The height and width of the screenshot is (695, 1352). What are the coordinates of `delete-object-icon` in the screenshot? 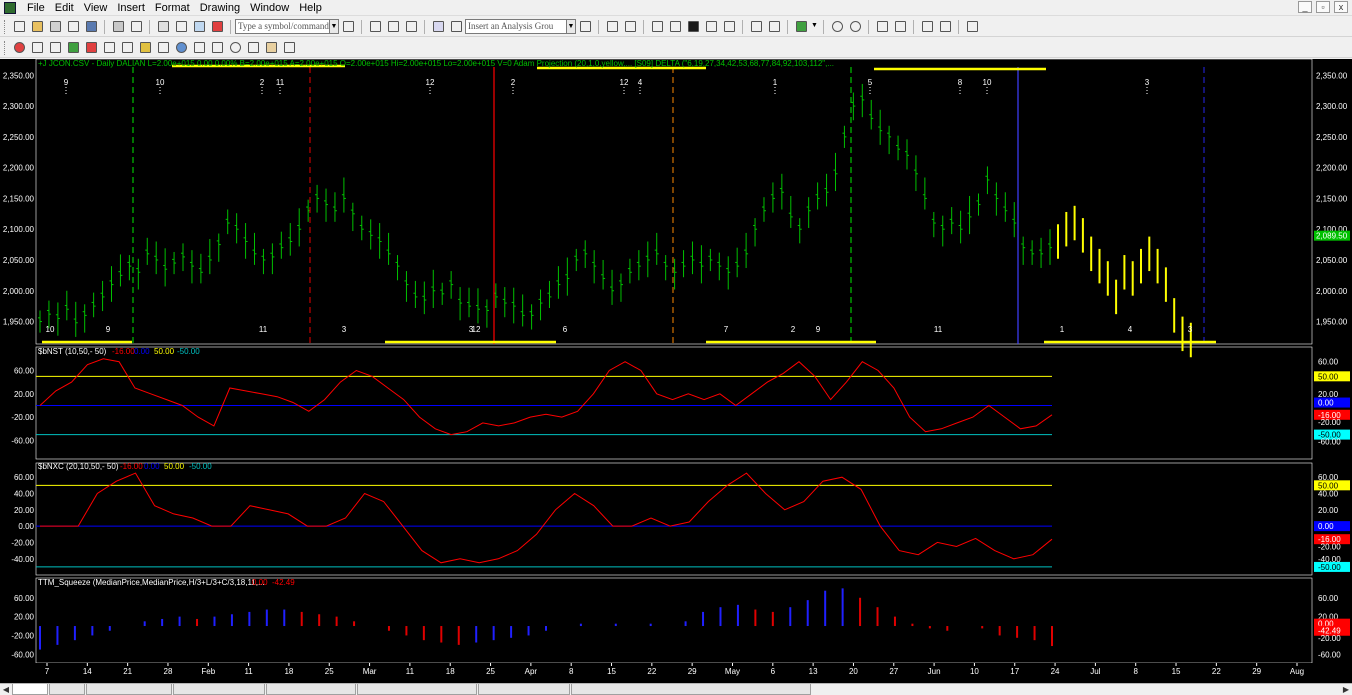 It's located at (900, 27).